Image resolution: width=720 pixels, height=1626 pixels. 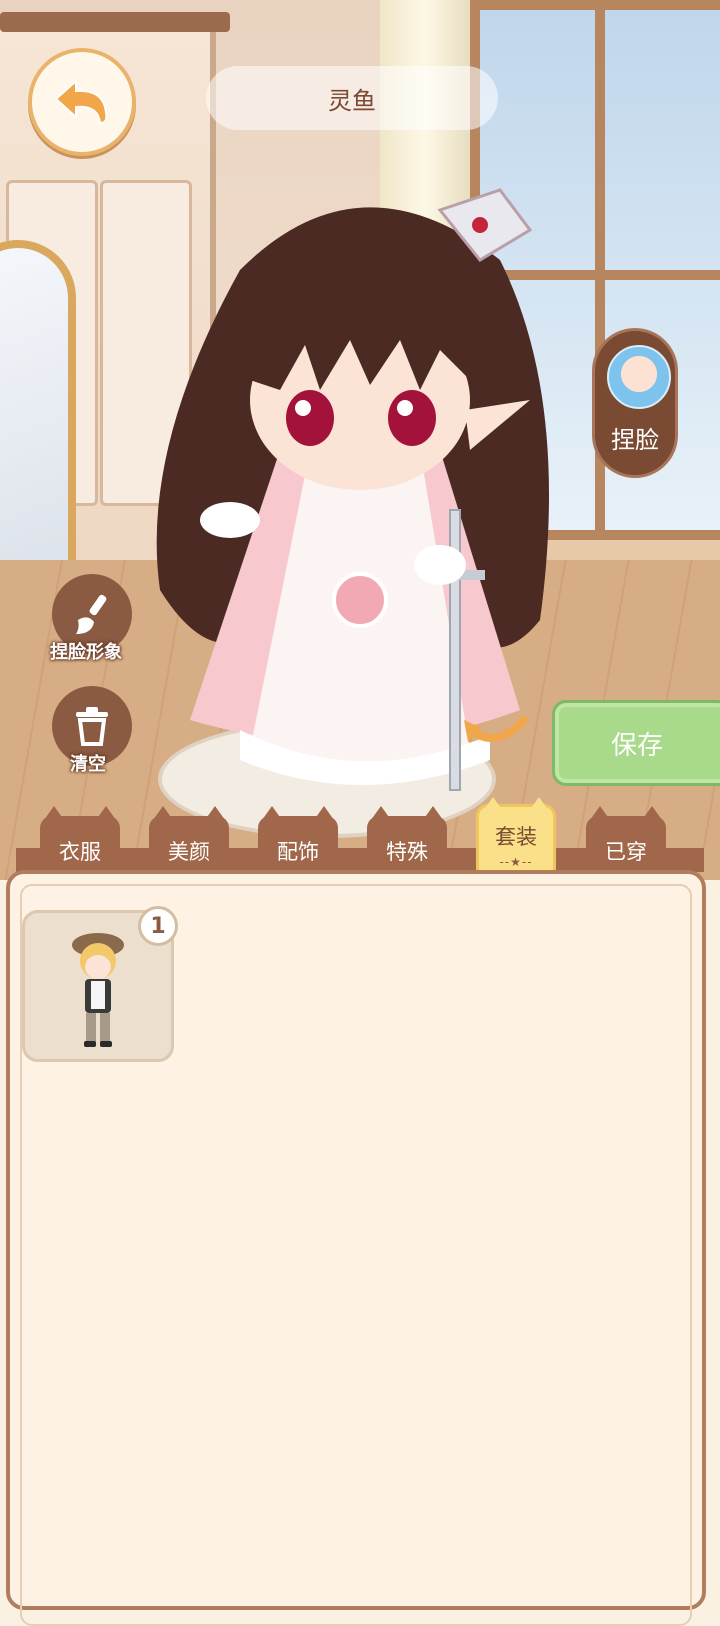 I want to click on tab-accessories: 配饰, so click(x=298, y=841).